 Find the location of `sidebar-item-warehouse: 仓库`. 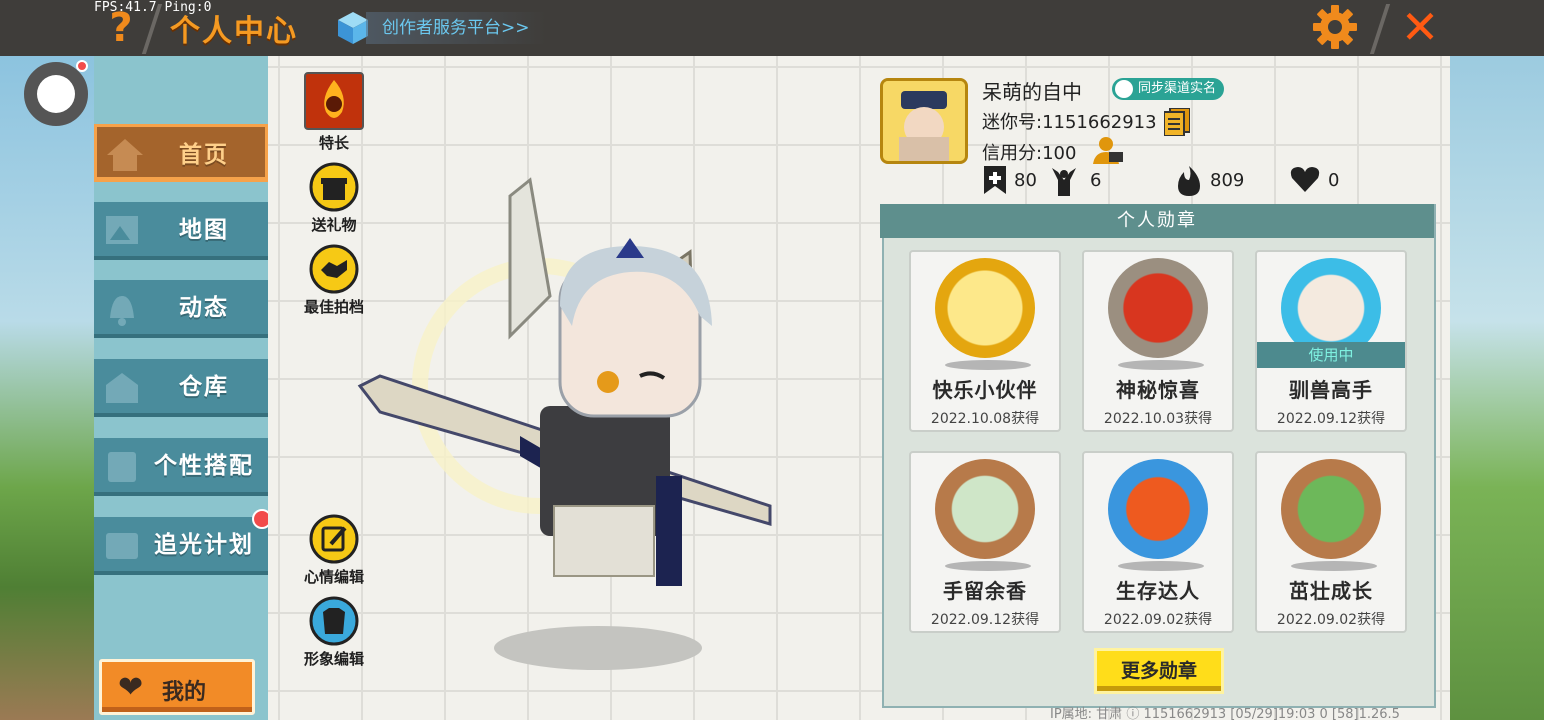

sidebar-item-warehouse: 仓库 is located at coordinates (181, 388).